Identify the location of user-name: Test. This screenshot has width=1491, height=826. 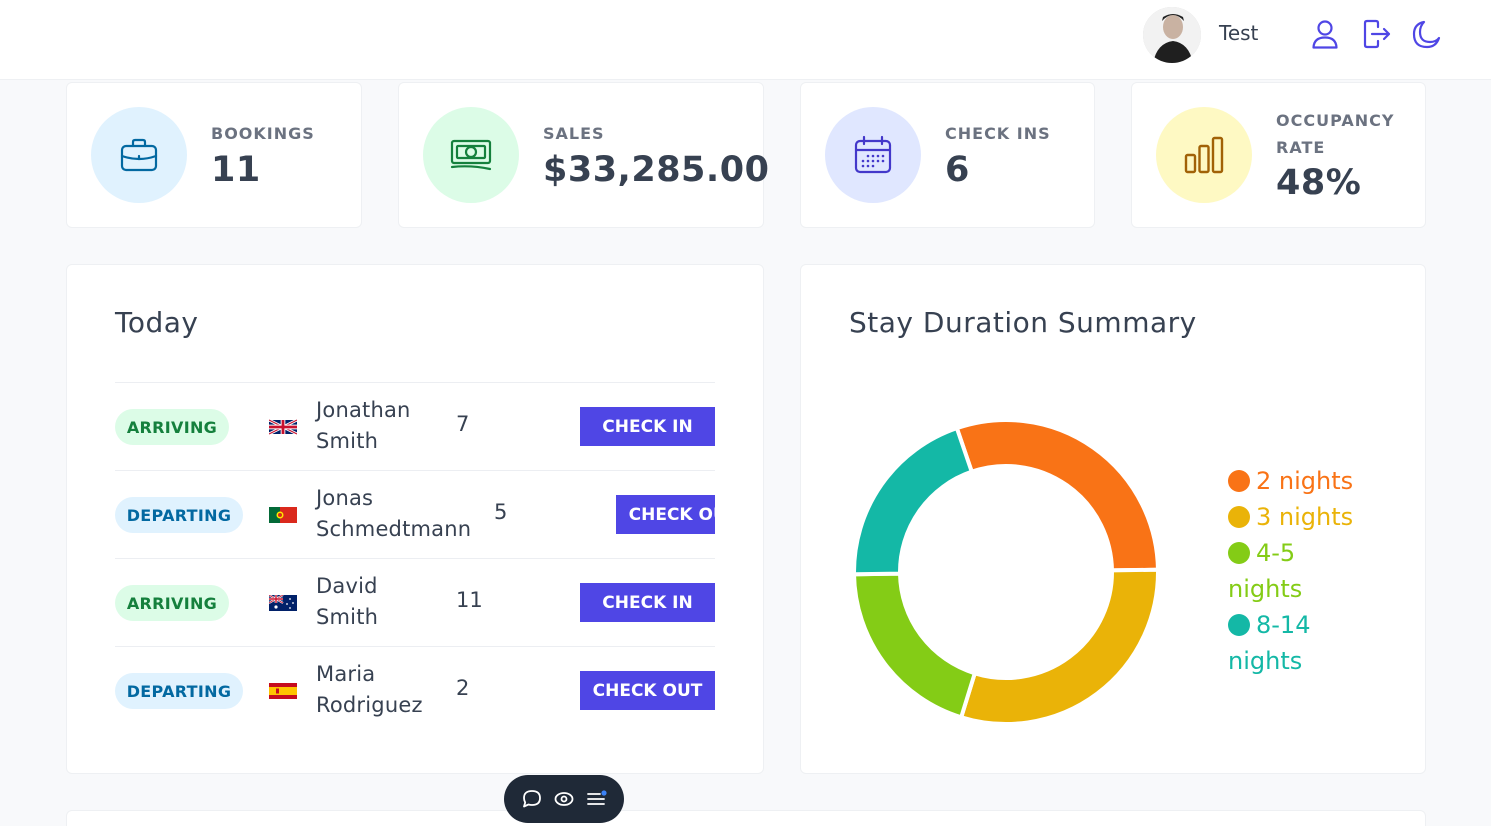
(1239, 33).